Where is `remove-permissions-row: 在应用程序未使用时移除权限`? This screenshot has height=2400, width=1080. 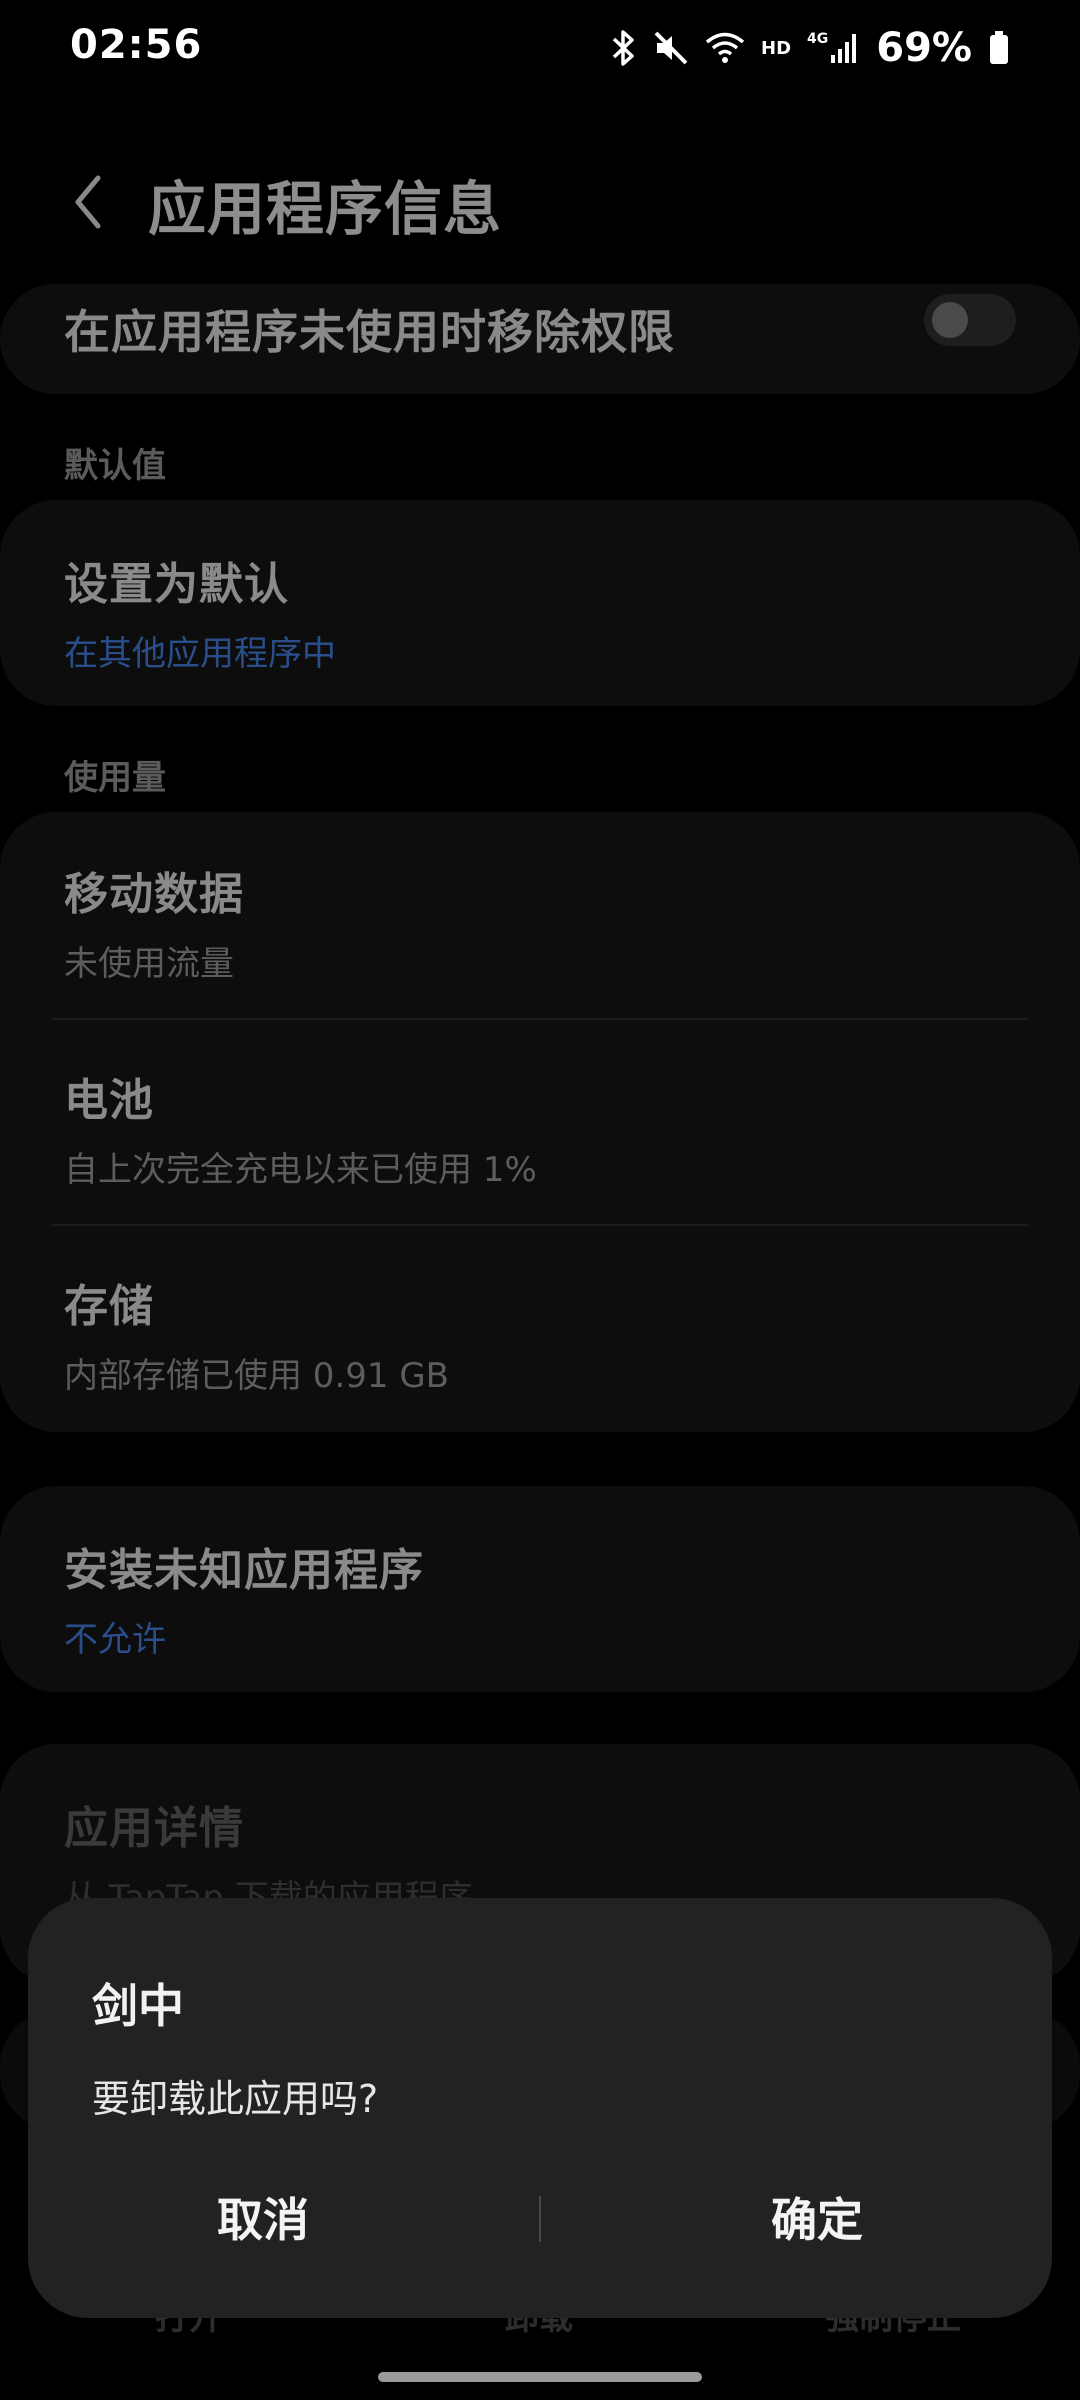
remove-permissions-row: 在应用程序未使用时移除权限 is located at coordinates (540, 329).